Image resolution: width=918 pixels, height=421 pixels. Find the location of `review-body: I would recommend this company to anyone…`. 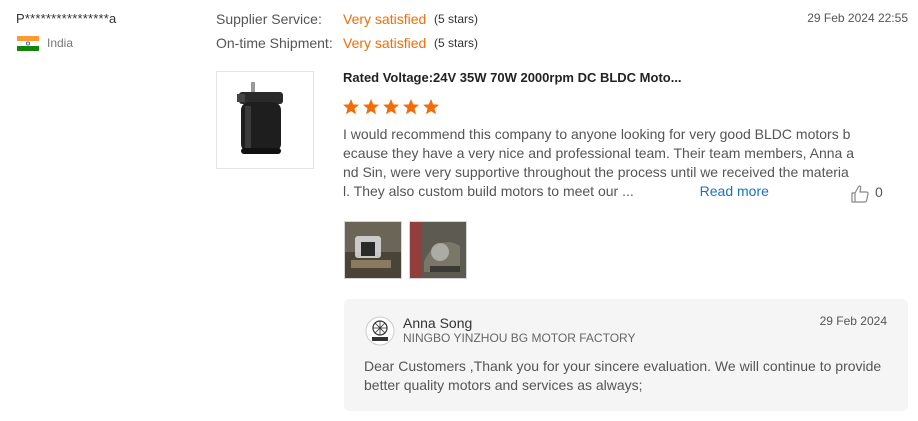

review-body: I would recommend this company to anyone… is located at coordinates (599, 163).